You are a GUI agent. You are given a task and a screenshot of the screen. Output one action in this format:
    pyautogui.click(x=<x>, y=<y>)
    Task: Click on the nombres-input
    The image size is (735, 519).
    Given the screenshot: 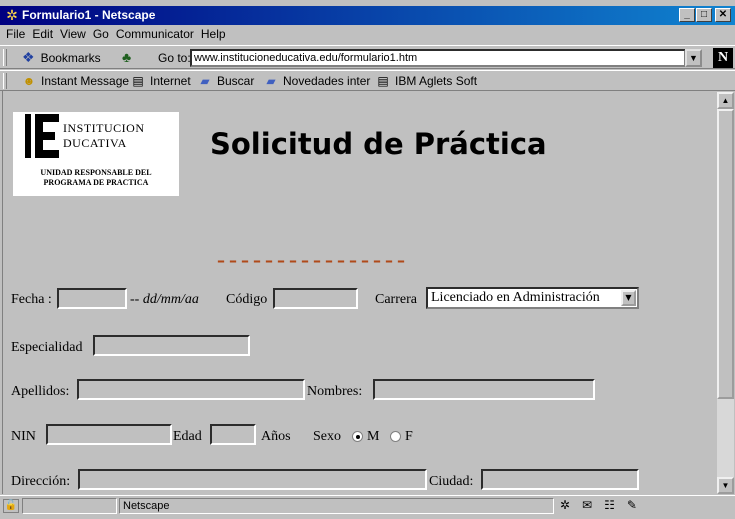 What is the action you would take?
    pyautogui.click(x=484, y=389)
    